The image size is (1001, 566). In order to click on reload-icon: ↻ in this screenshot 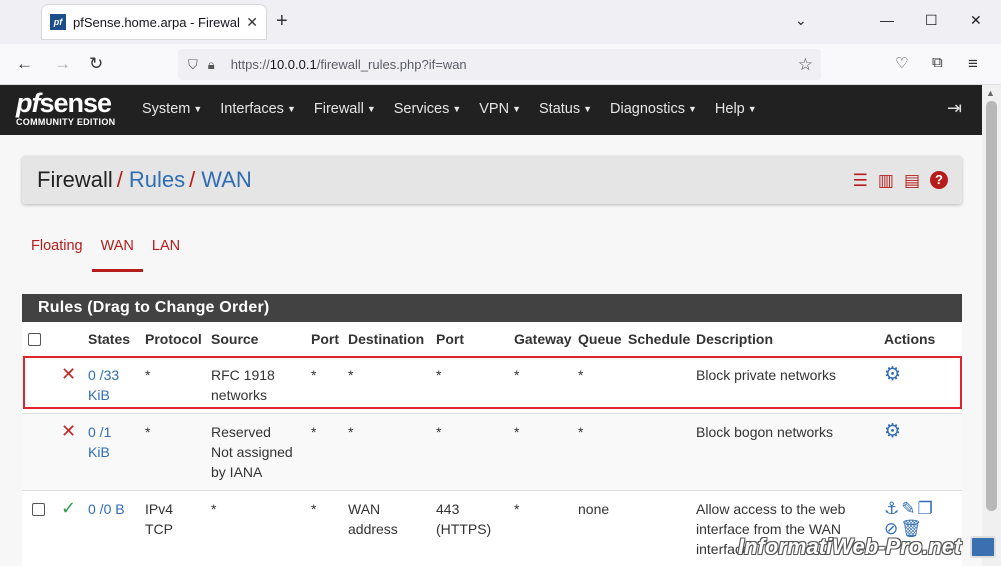, I will do `click(96, 64)`.